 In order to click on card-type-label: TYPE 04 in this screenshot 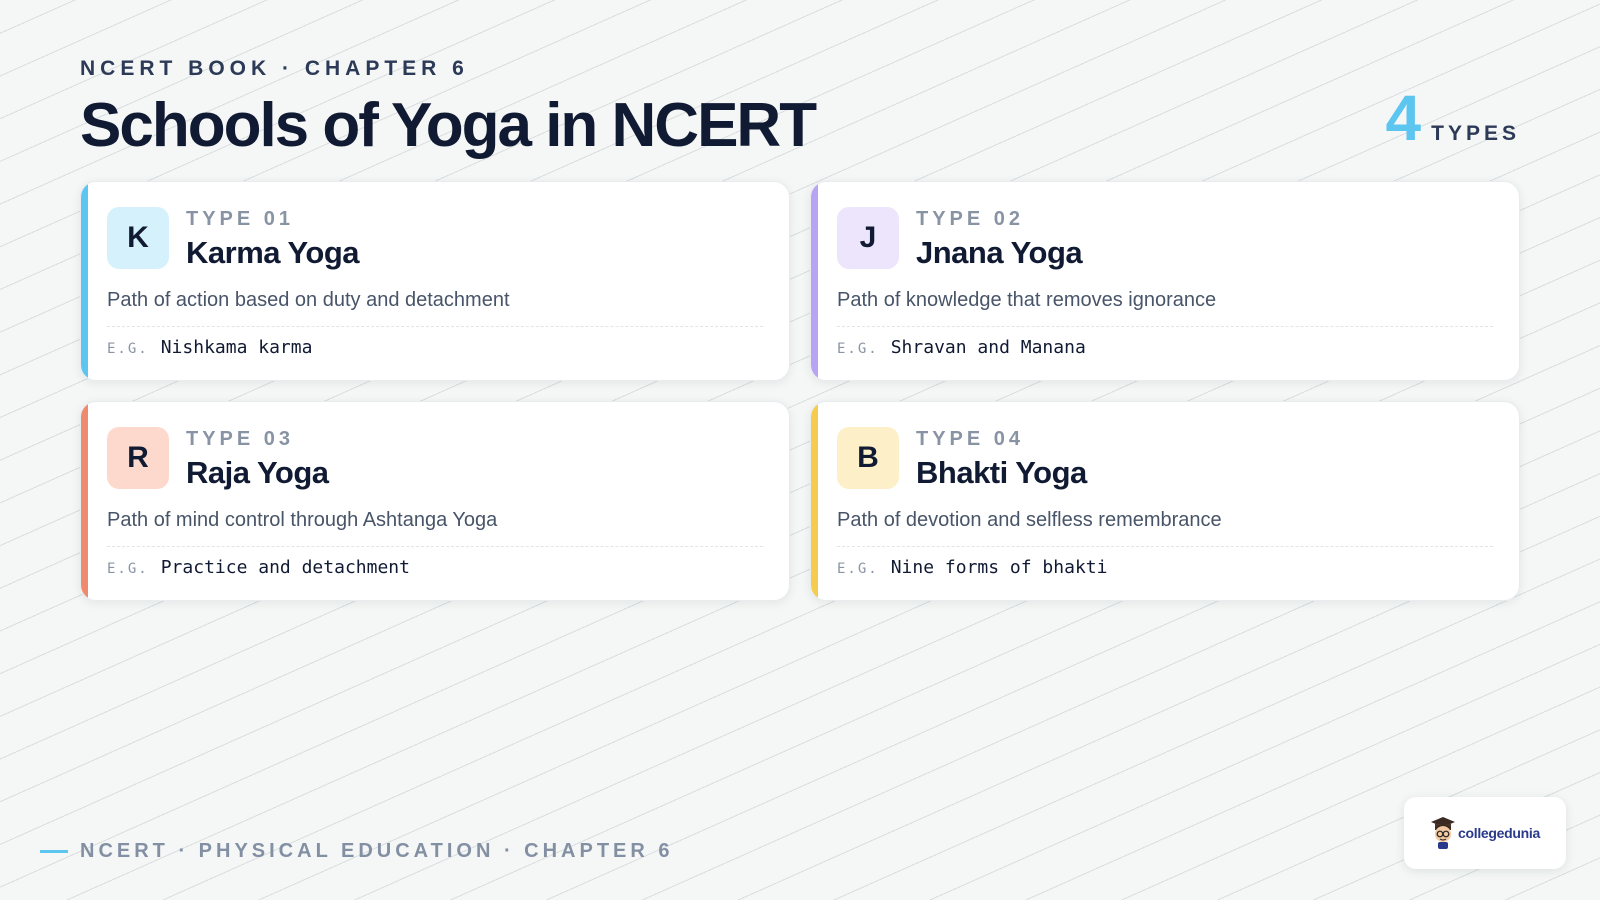, I will do `click(970, 439)`.